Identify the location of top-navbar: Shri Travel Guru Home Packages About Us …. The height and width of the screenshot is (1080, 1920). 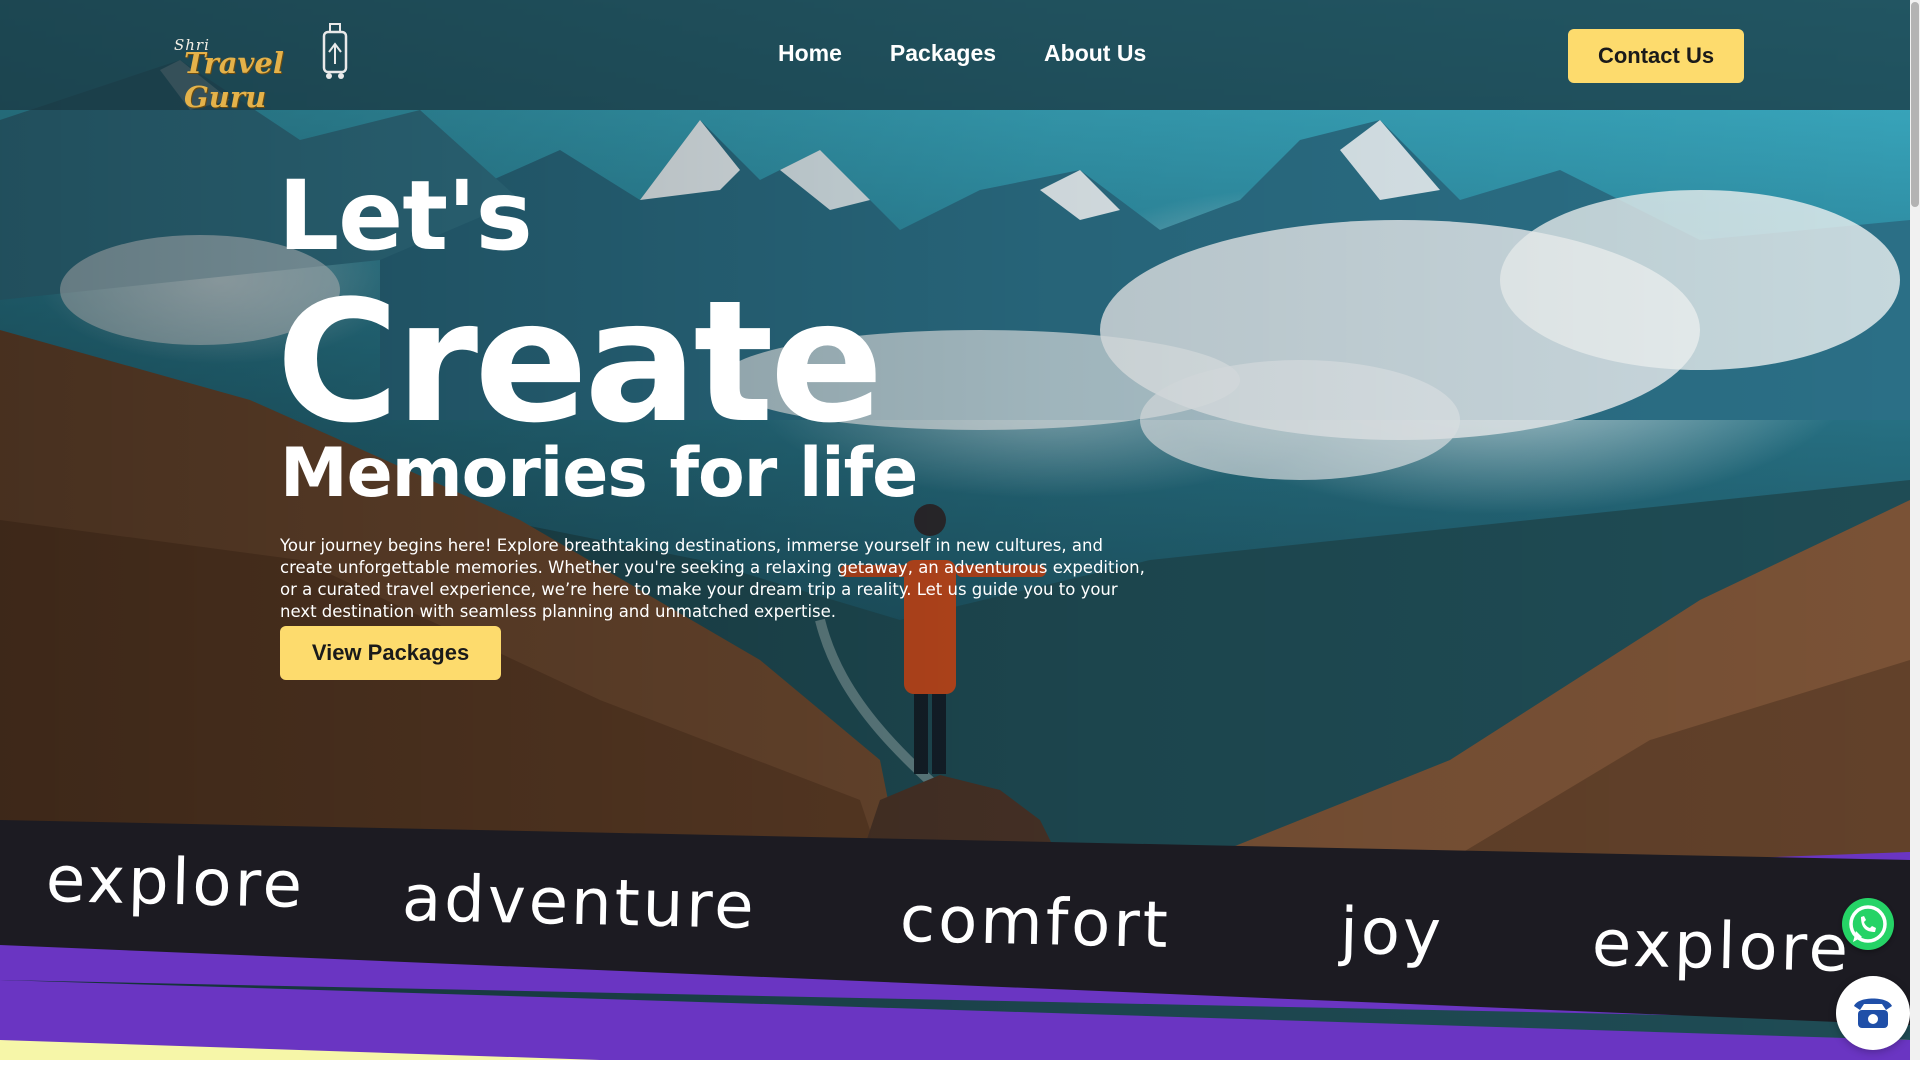
(955, 57).